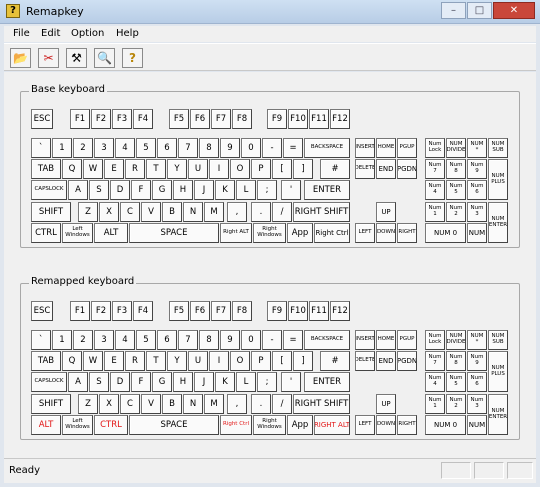 The width and height of the screenshot is (540, 487). I want to click on base-key-n7: 7, so click(188, 148).